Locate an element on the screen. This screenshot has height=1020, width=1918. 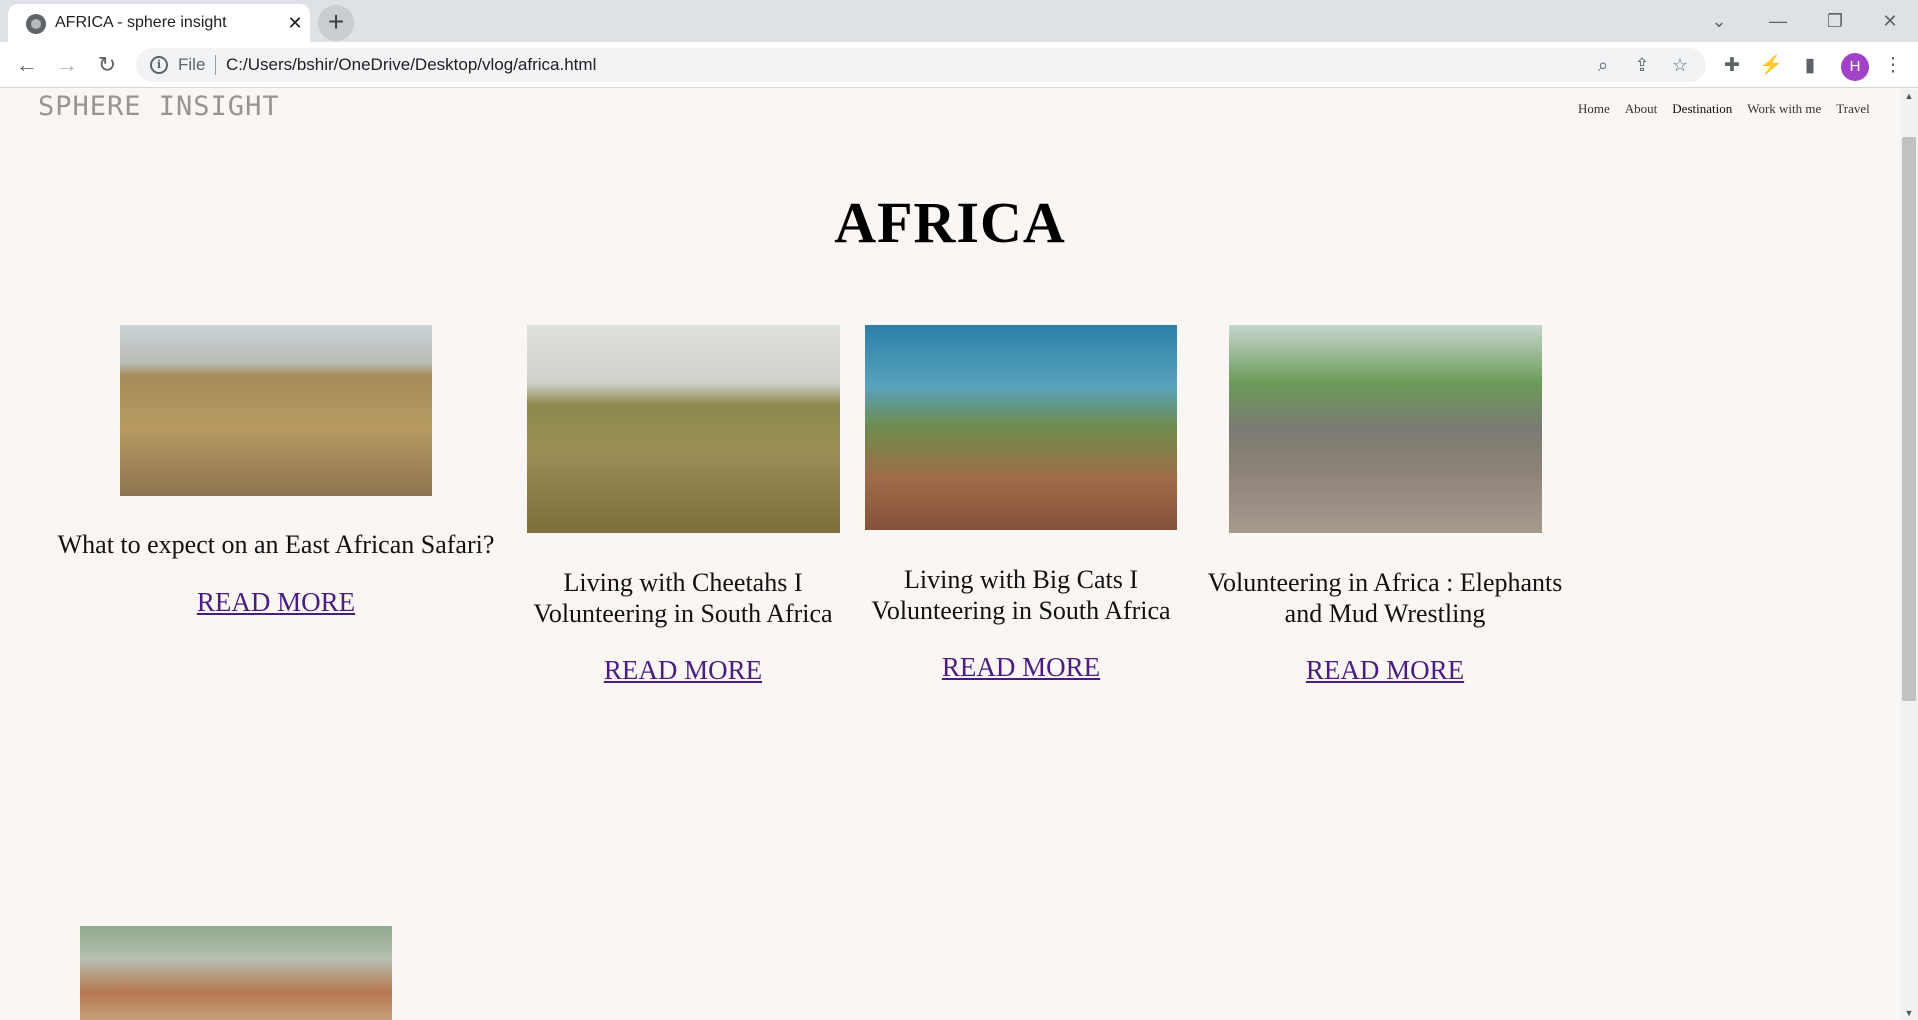
elephants-photo is located at coordinates (1385, 429).